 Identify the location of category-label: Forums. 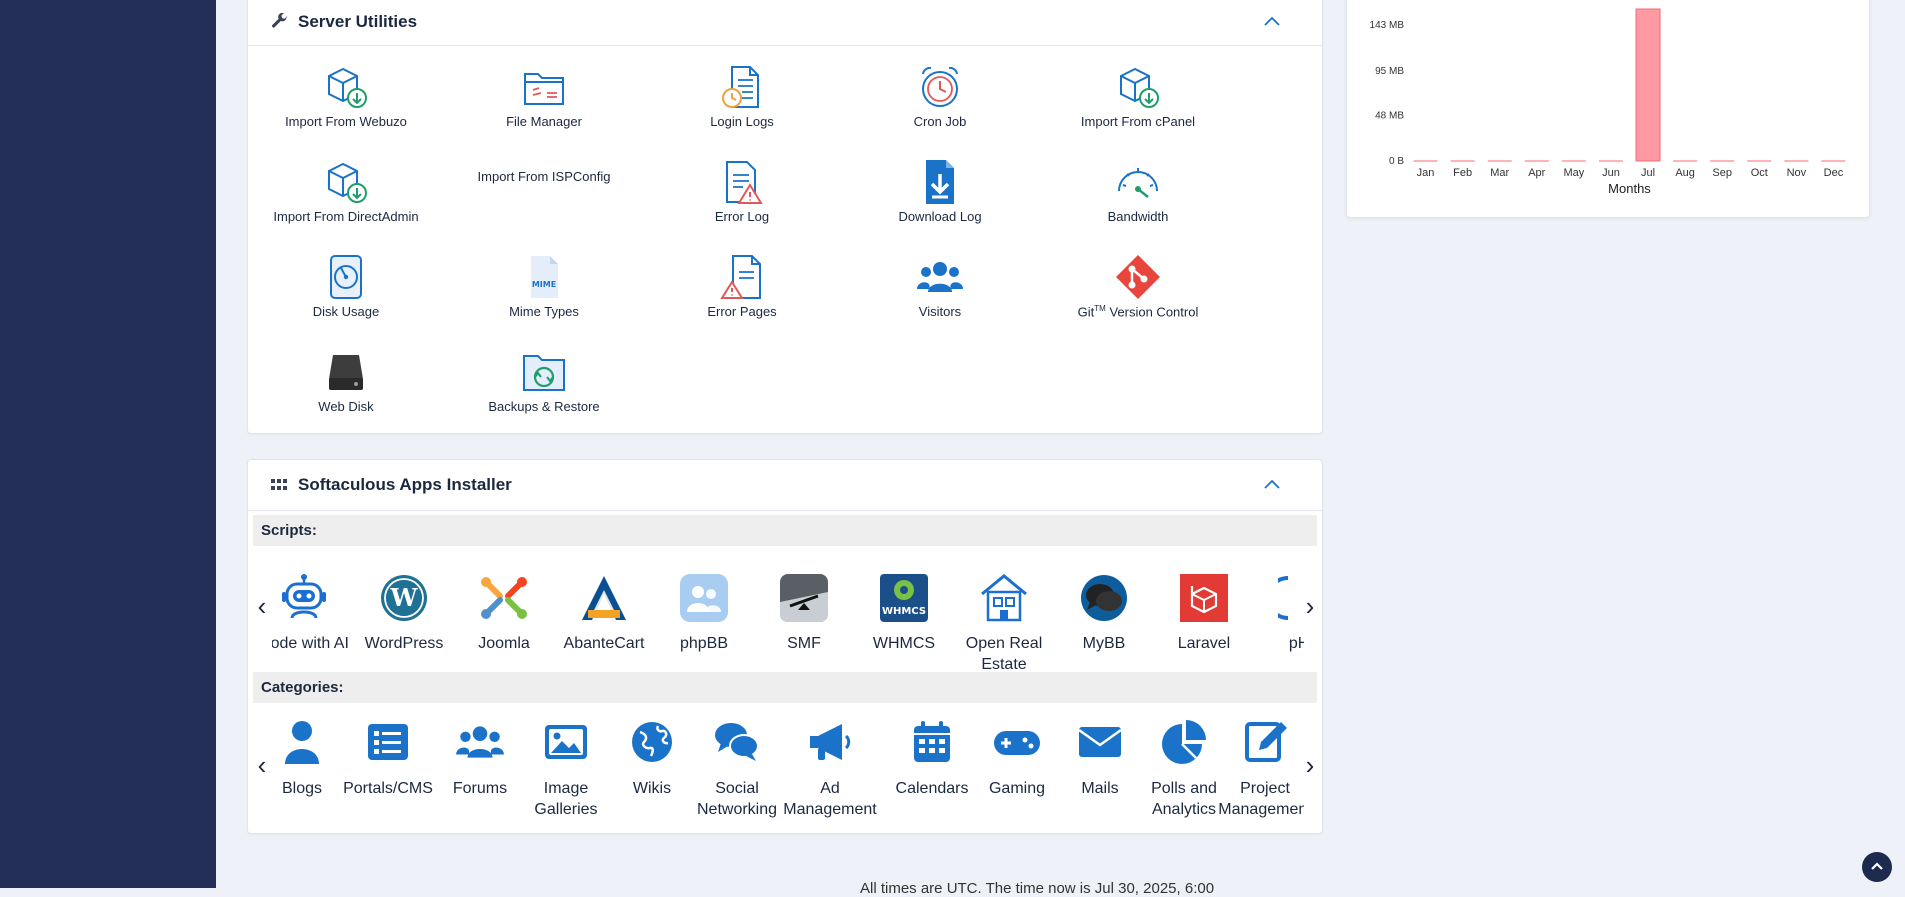
(480, 788).